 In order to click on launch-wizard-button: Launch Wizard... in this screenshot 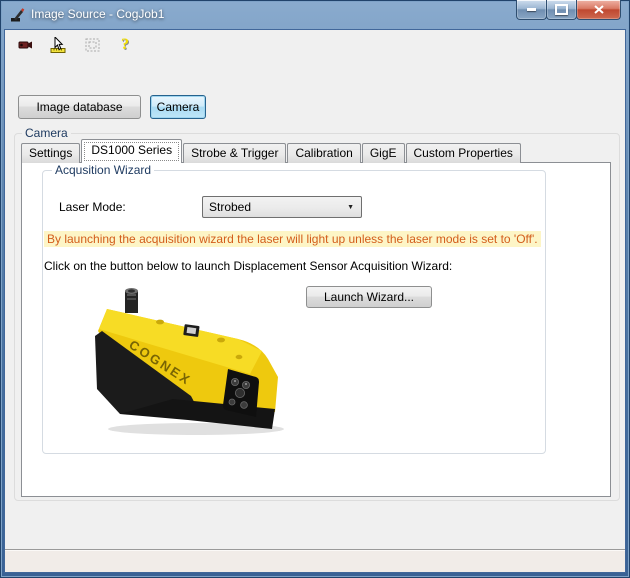, I will do `click(369, 297)`.